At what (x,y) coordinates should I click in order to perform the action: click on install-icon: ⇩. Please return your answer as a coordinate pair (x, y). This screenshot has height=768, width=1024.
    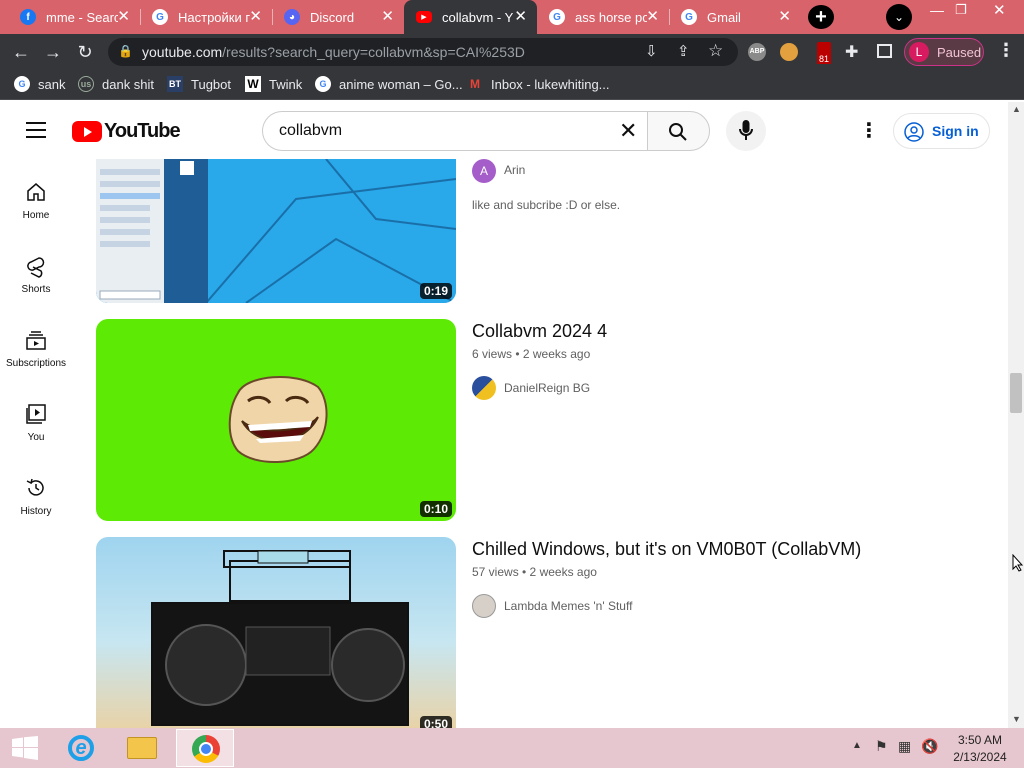
    Looking at the image, I should click on (651, 51).